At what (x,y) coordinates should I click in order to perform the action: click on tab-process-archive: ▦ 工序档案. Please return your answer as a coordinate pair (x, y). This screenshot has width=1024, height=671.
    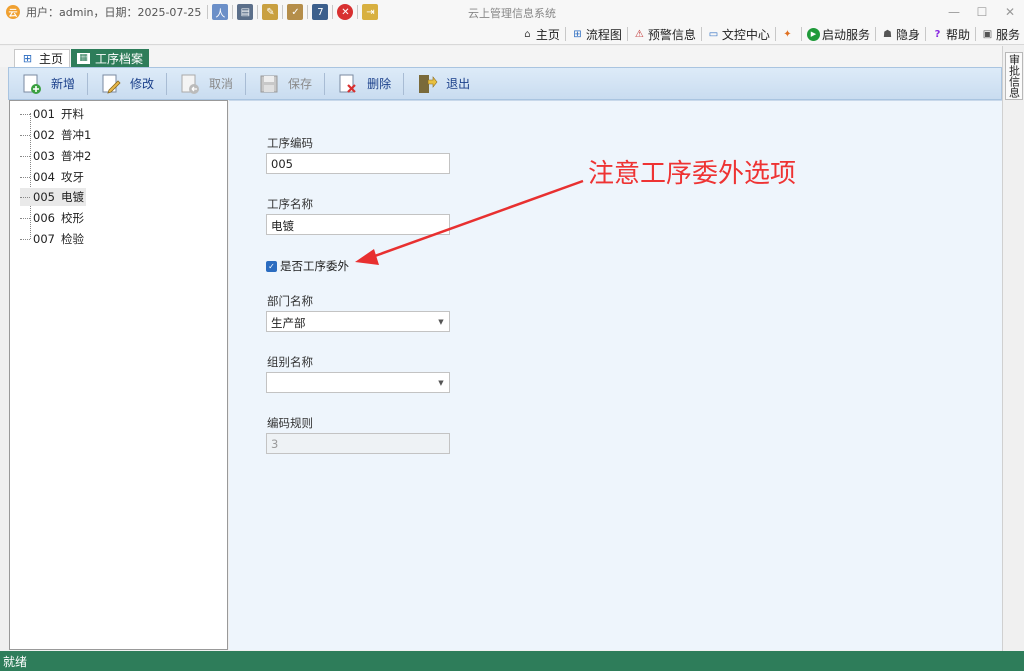
    Looking at the image, I should click on (110, 58).